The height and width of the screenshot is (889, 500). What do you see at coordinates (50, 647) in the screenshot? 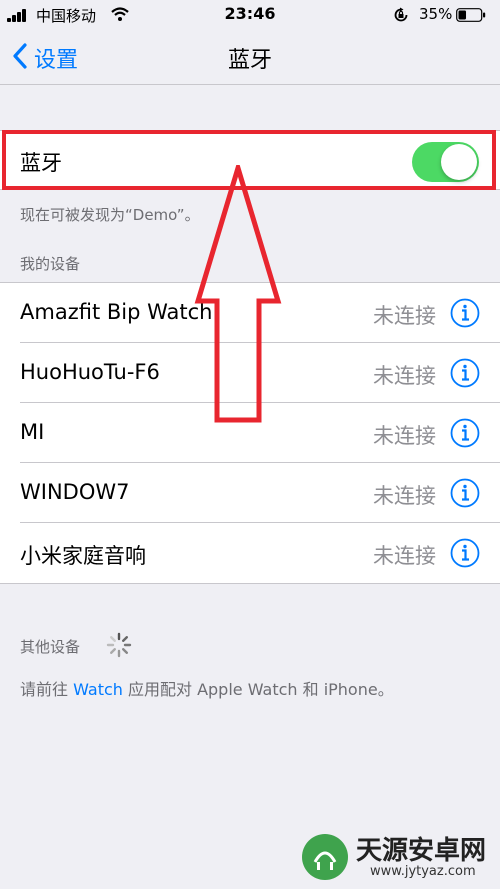
I see `other-devices-header: 其他设备` at bounding box center [50, 647].